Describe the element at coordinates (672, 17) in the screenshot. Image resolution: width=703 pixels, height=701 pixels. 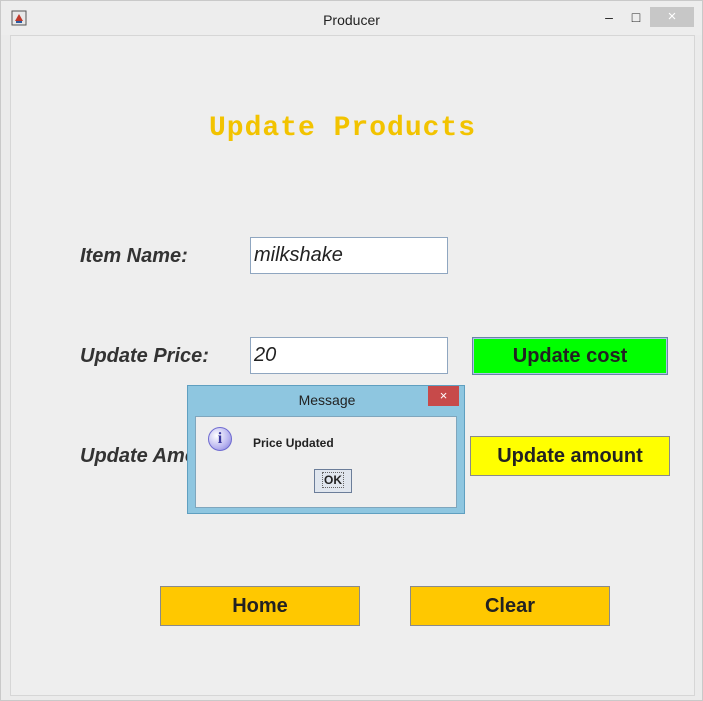
I see `close-button: ×` at that location.